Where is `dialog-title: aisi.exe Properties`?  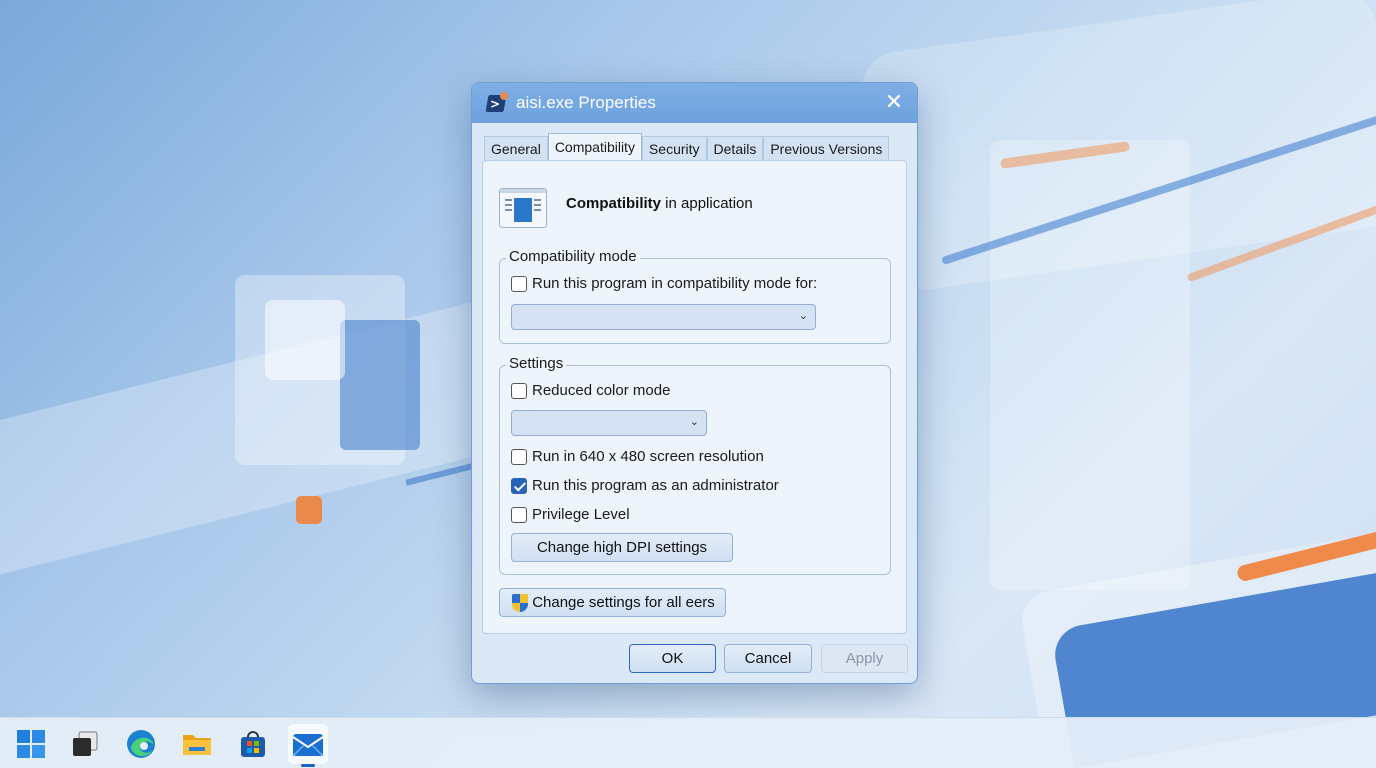
dialog-title: aisi.exe Properties is located at coordinates (586, 102).